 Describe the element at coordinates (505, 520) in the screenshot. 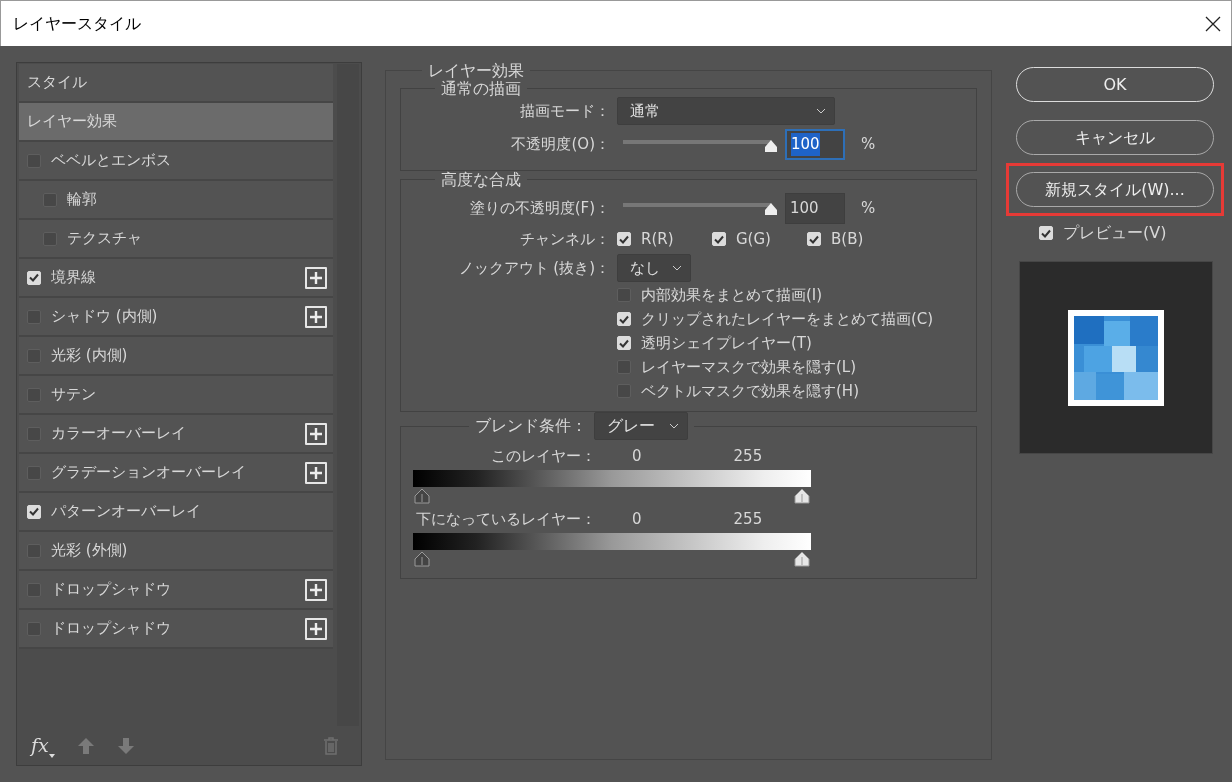

I see `field-label: 下になっているレイヤー：` at that location.